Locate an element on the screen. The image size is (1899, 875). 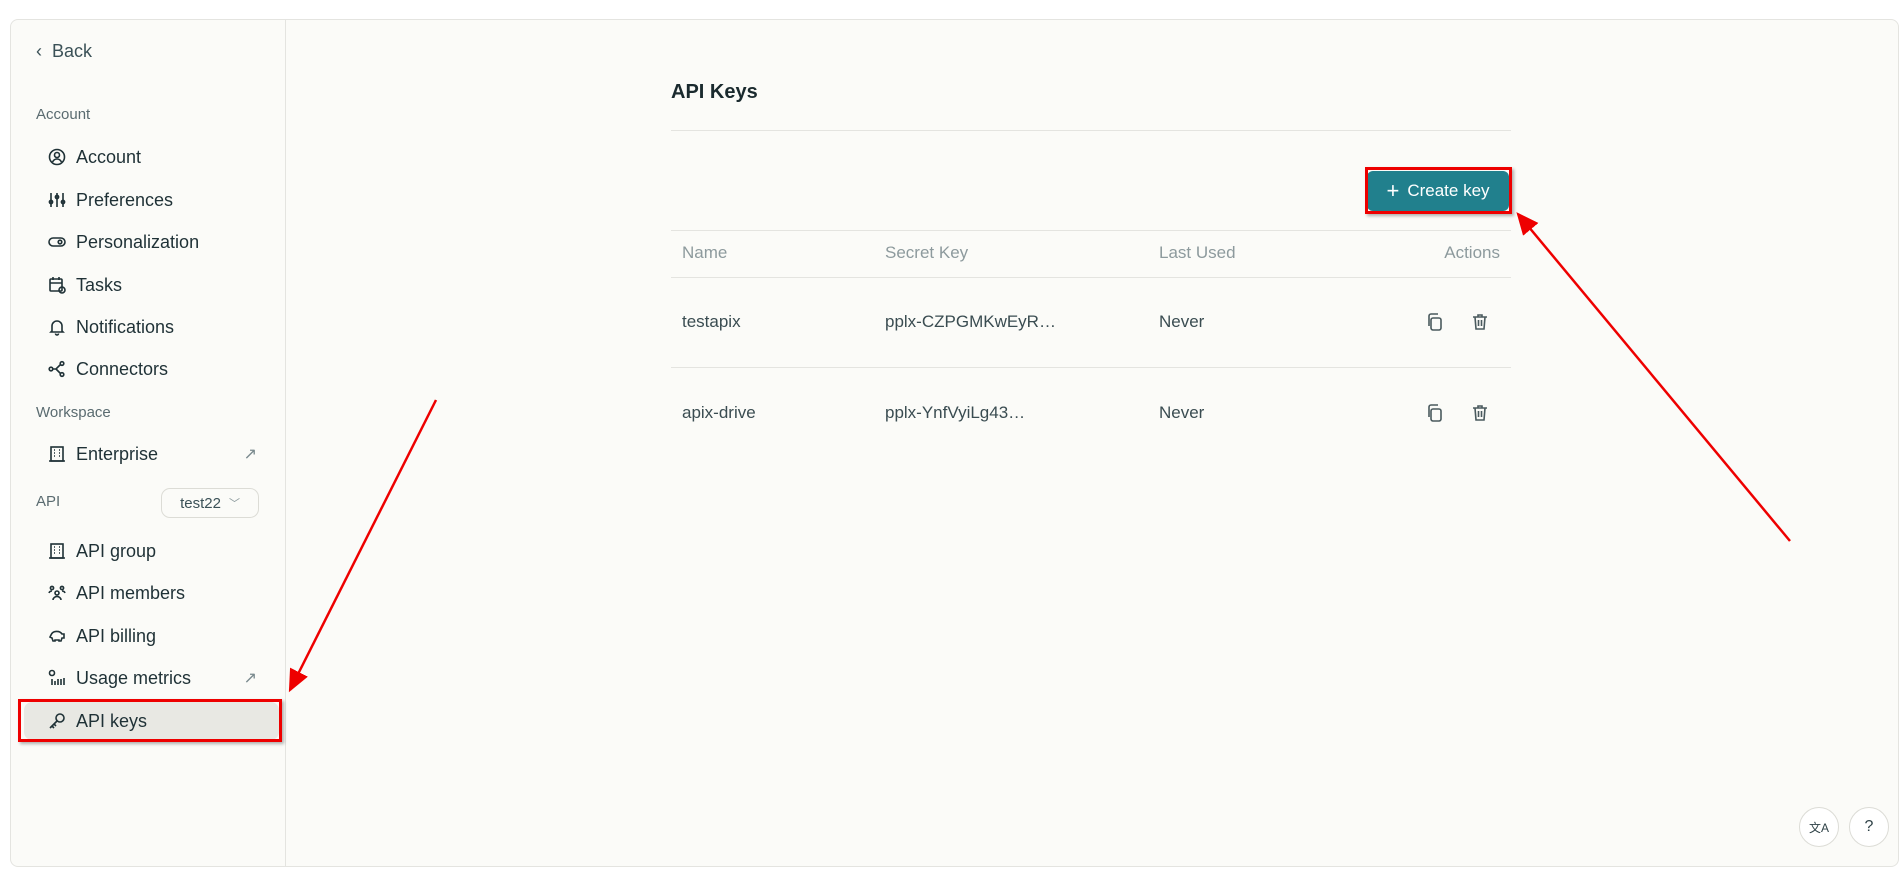
users-icon is located at coordinates (57, 593).